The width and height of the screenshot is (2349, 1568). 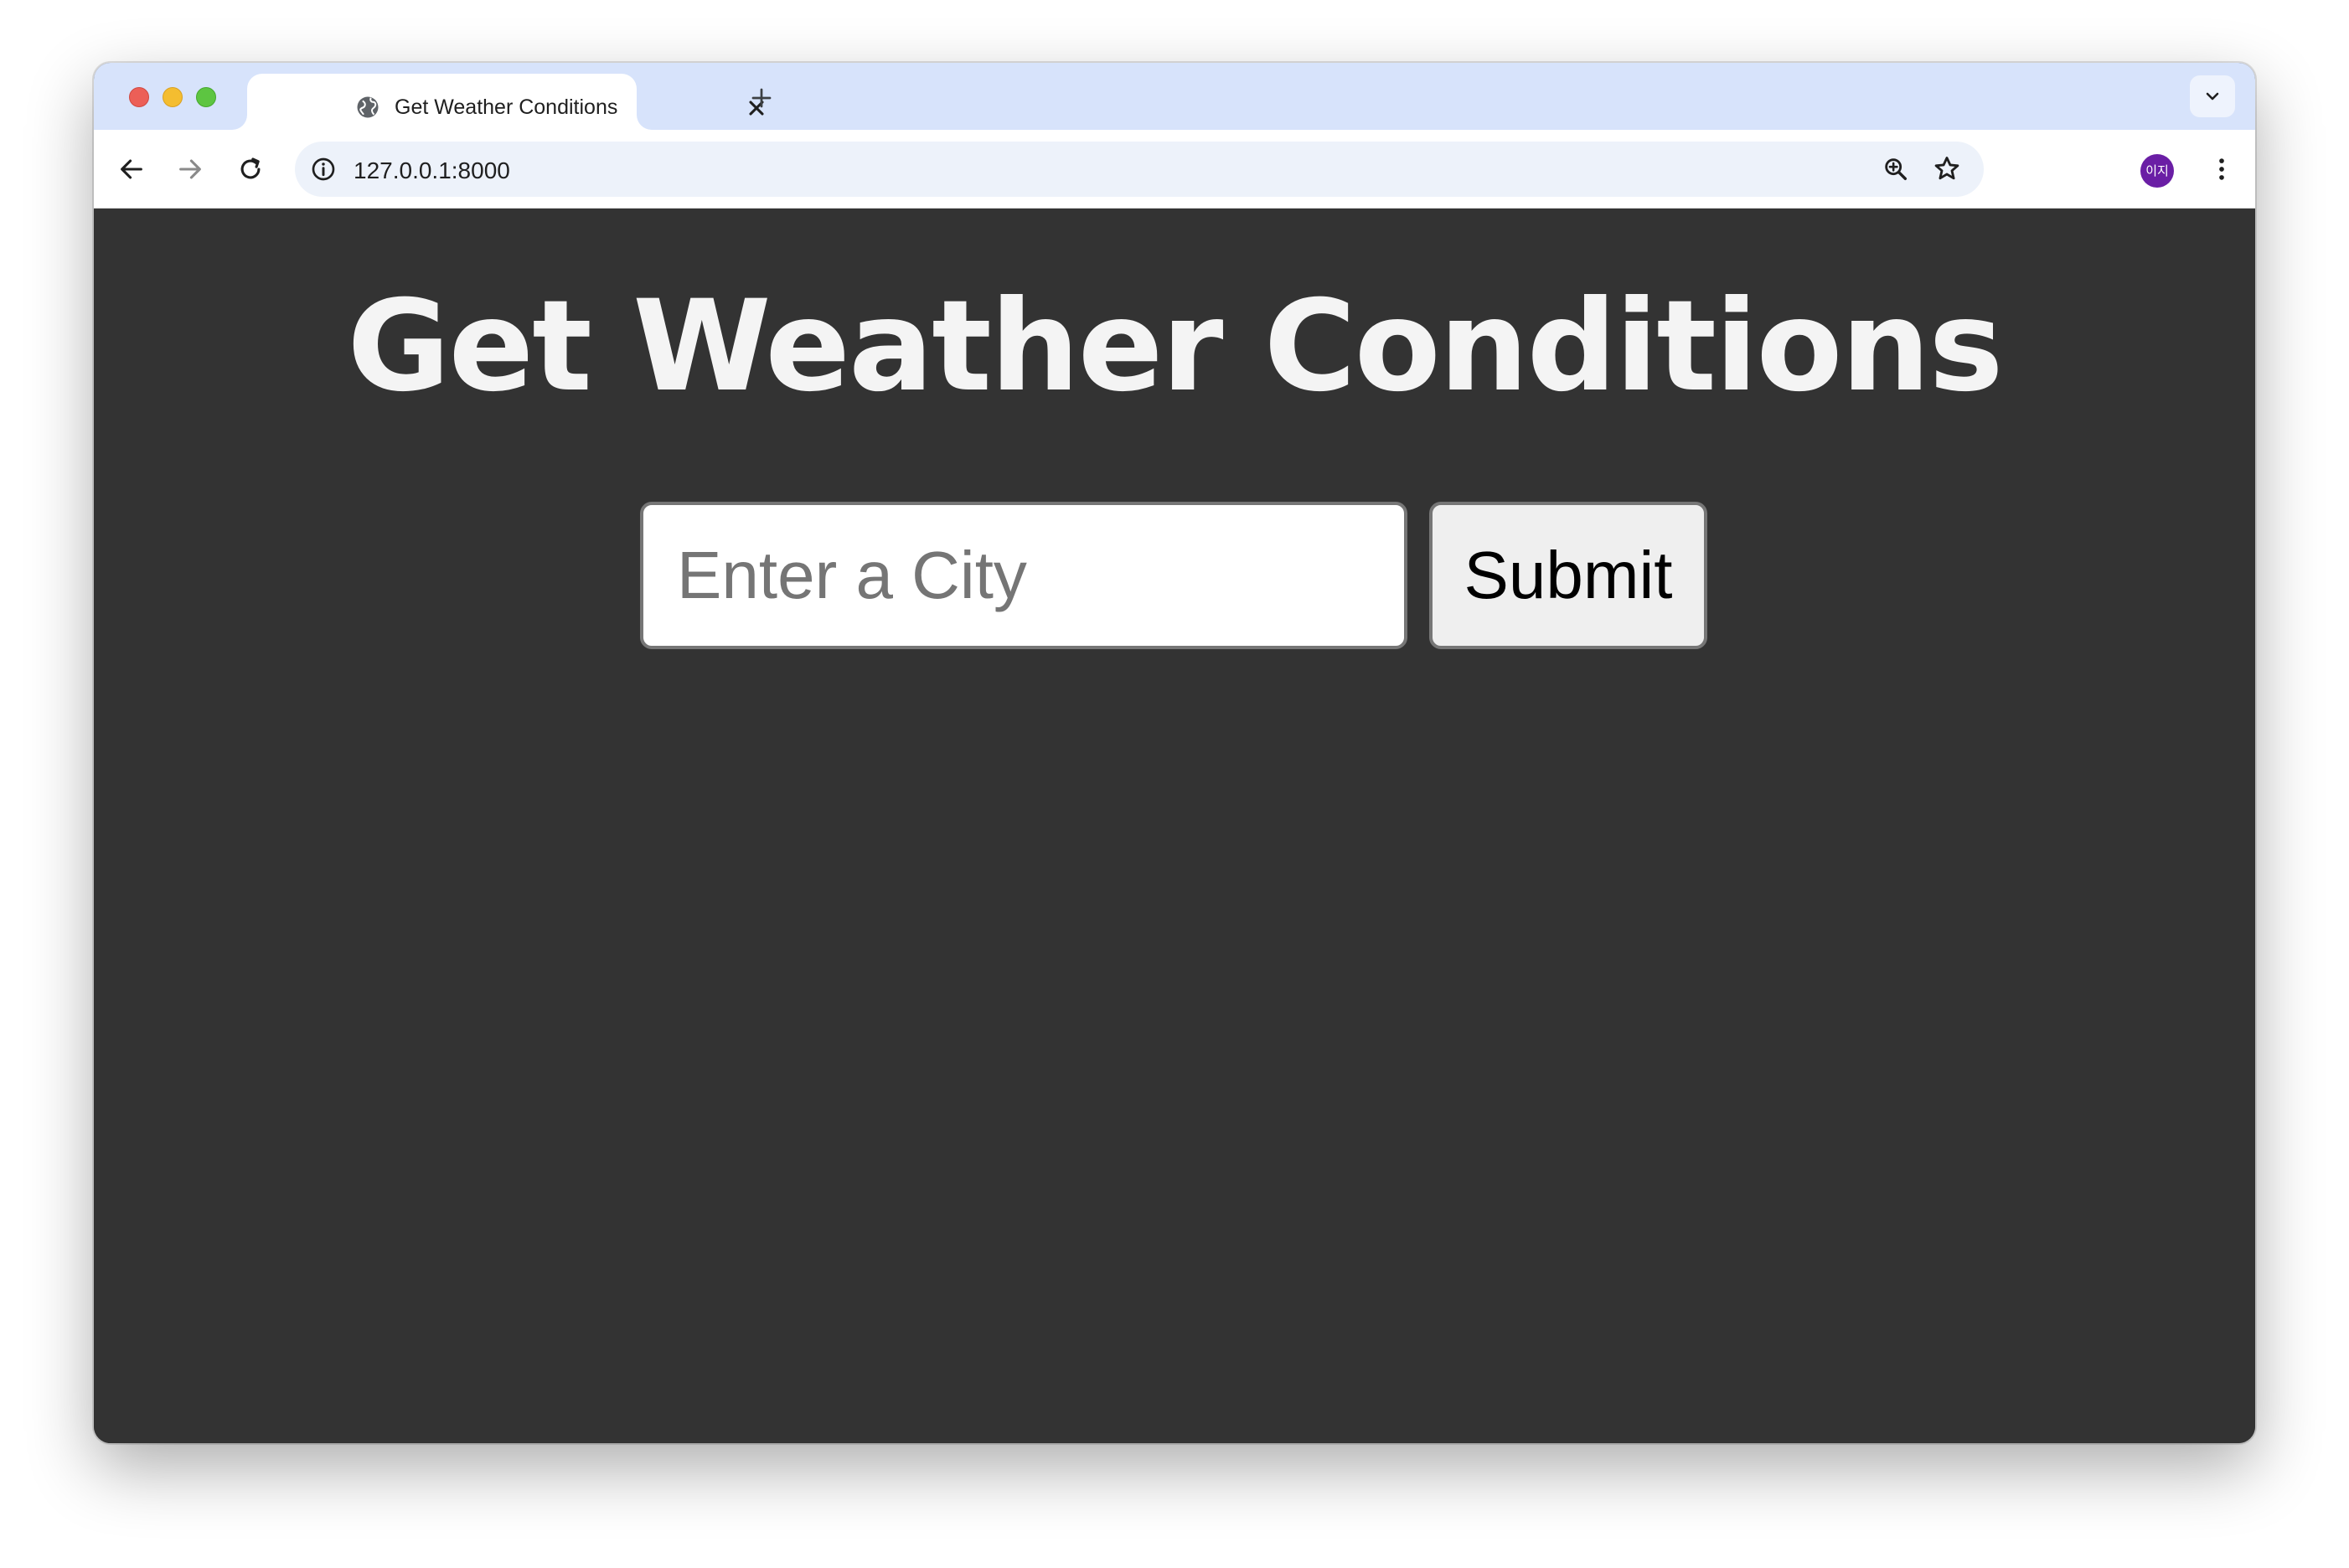 I want to click on page-title: Get Weather Conditions, so click(x=1175, y=347).